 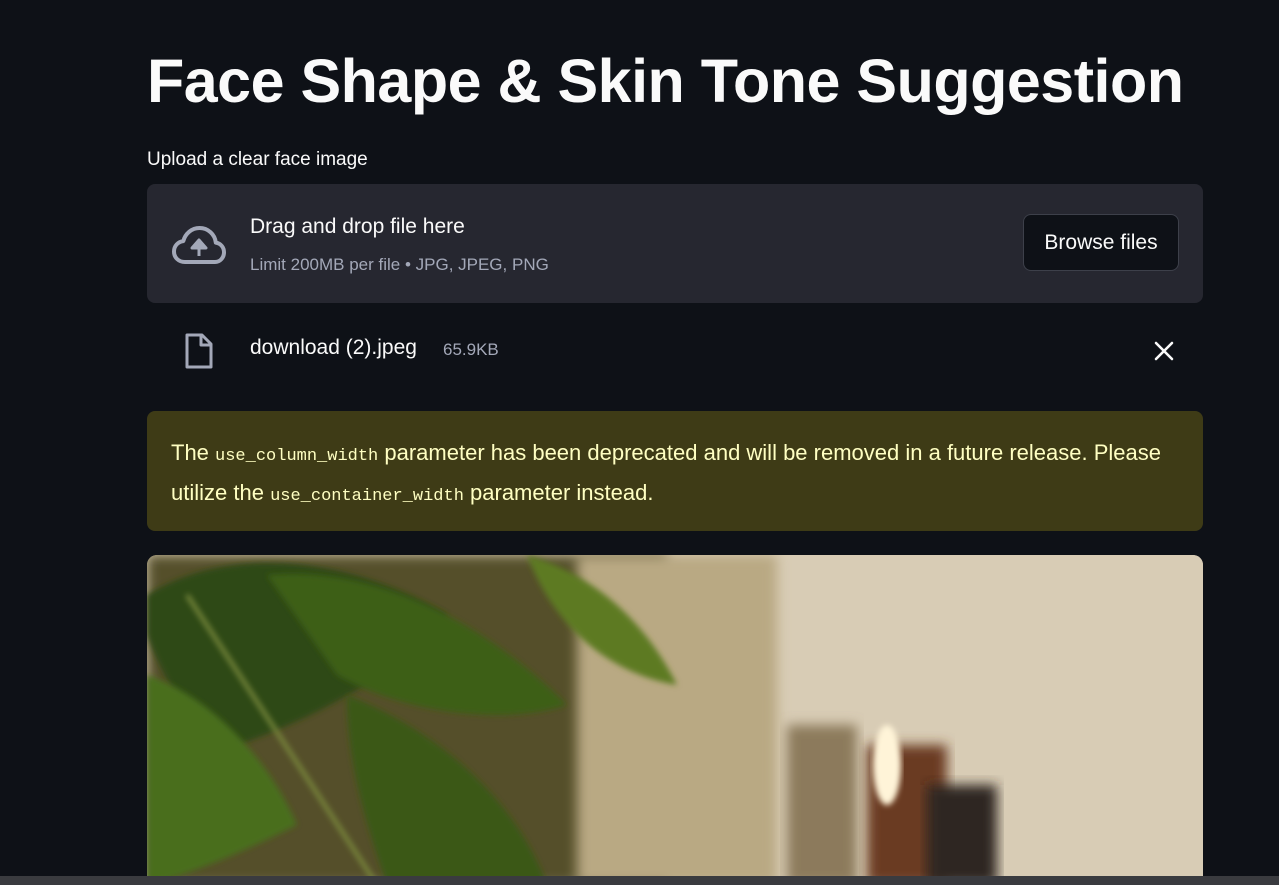 What do you see at coordinates (193, 452) in the screenshot?
I see `warning-text-1: The` at bounding box center [193, 452].